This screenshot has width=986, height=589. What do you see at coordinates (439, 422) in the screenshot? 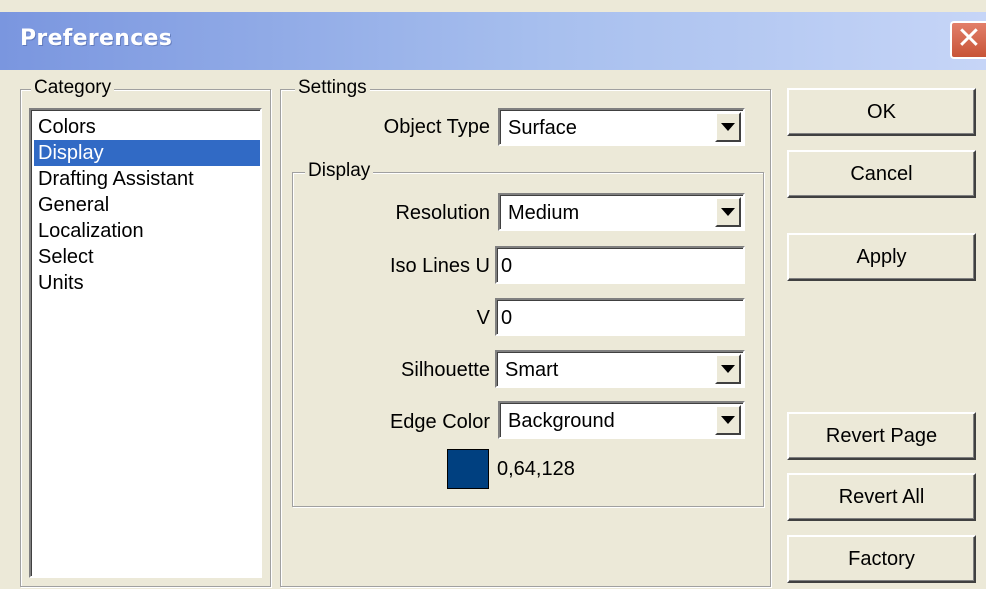
I see `edge-color-label: Edge Color` at bounding box center [439, 422].